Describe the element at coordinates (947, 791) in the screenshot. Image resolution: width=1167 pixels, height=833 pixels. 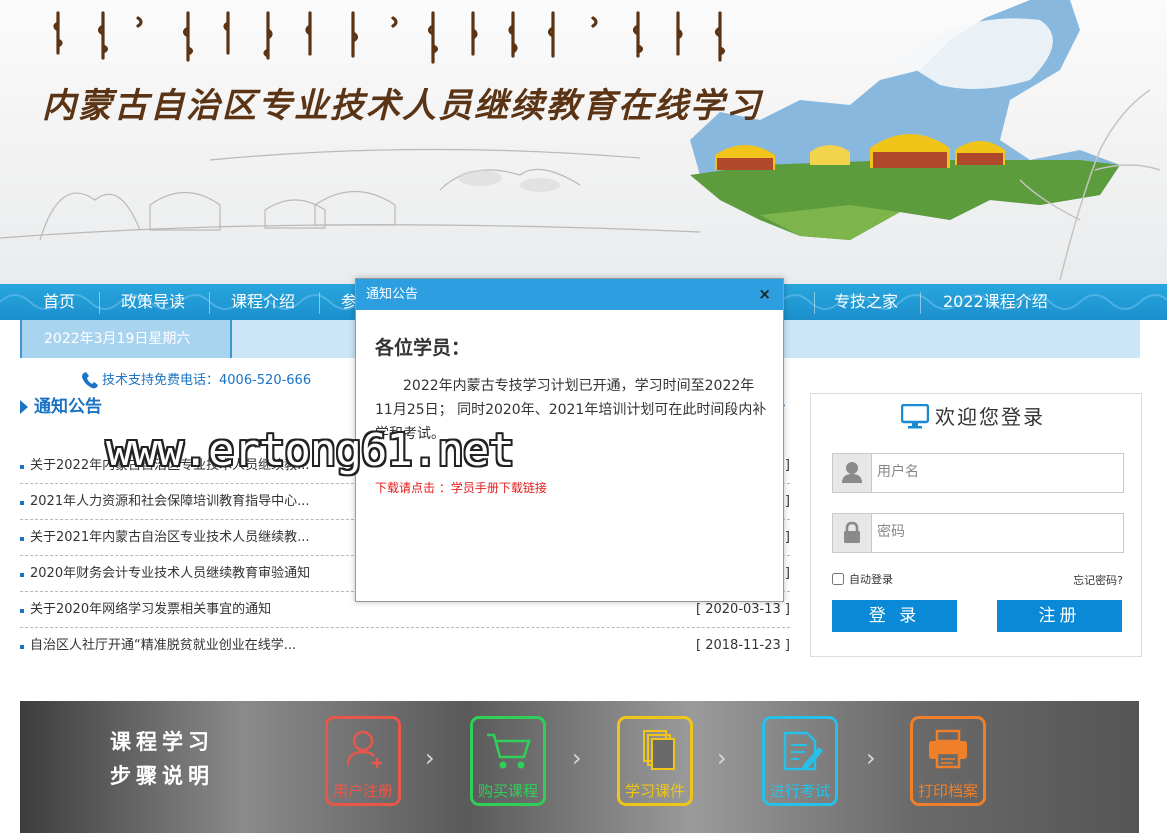
I see `step-label: 打印档案` at that location.